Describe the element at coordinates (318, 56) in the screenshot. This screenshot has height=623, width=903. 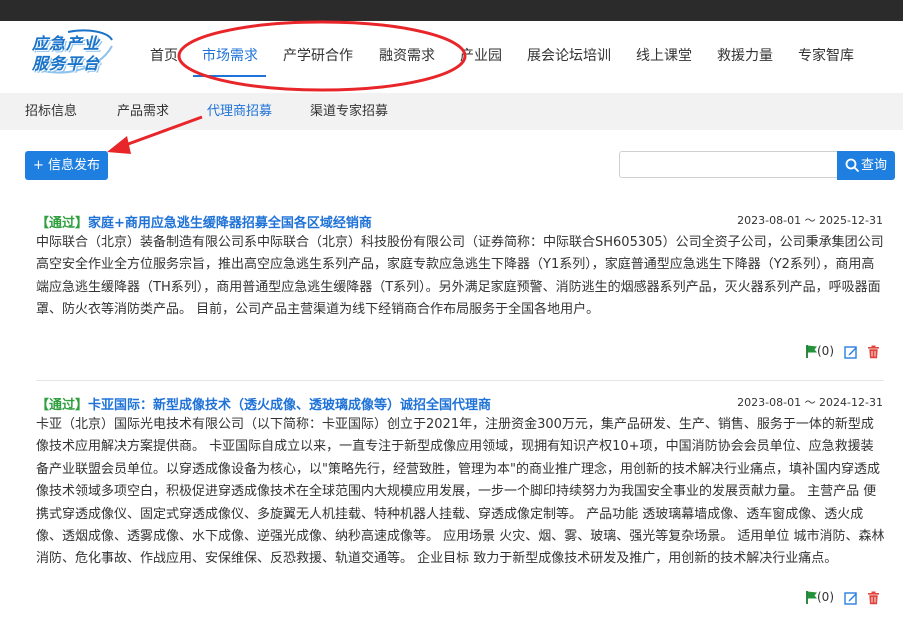
I see `nav-item-industry-academia: 产学研合作` at that location.